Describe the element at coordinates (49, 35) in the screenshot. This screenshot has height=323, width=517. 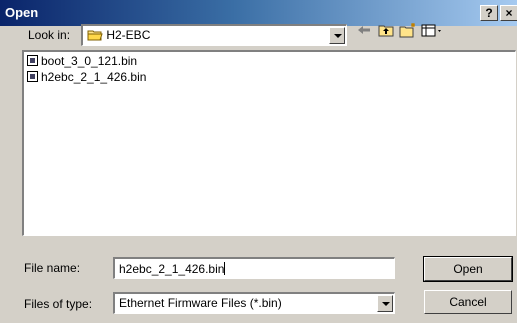
I see `look-in-label: Look in:` at that location.